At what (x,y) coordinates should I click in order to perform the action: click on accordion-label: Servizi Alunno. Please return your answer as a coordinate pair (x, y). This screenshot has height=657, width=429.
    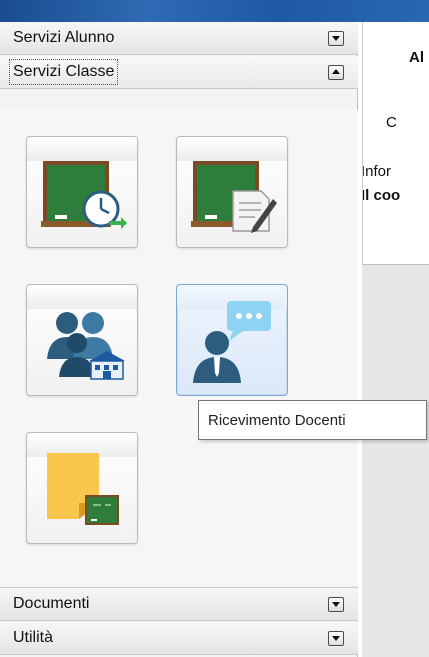
    Looking at the image, I should click on (64, 37).